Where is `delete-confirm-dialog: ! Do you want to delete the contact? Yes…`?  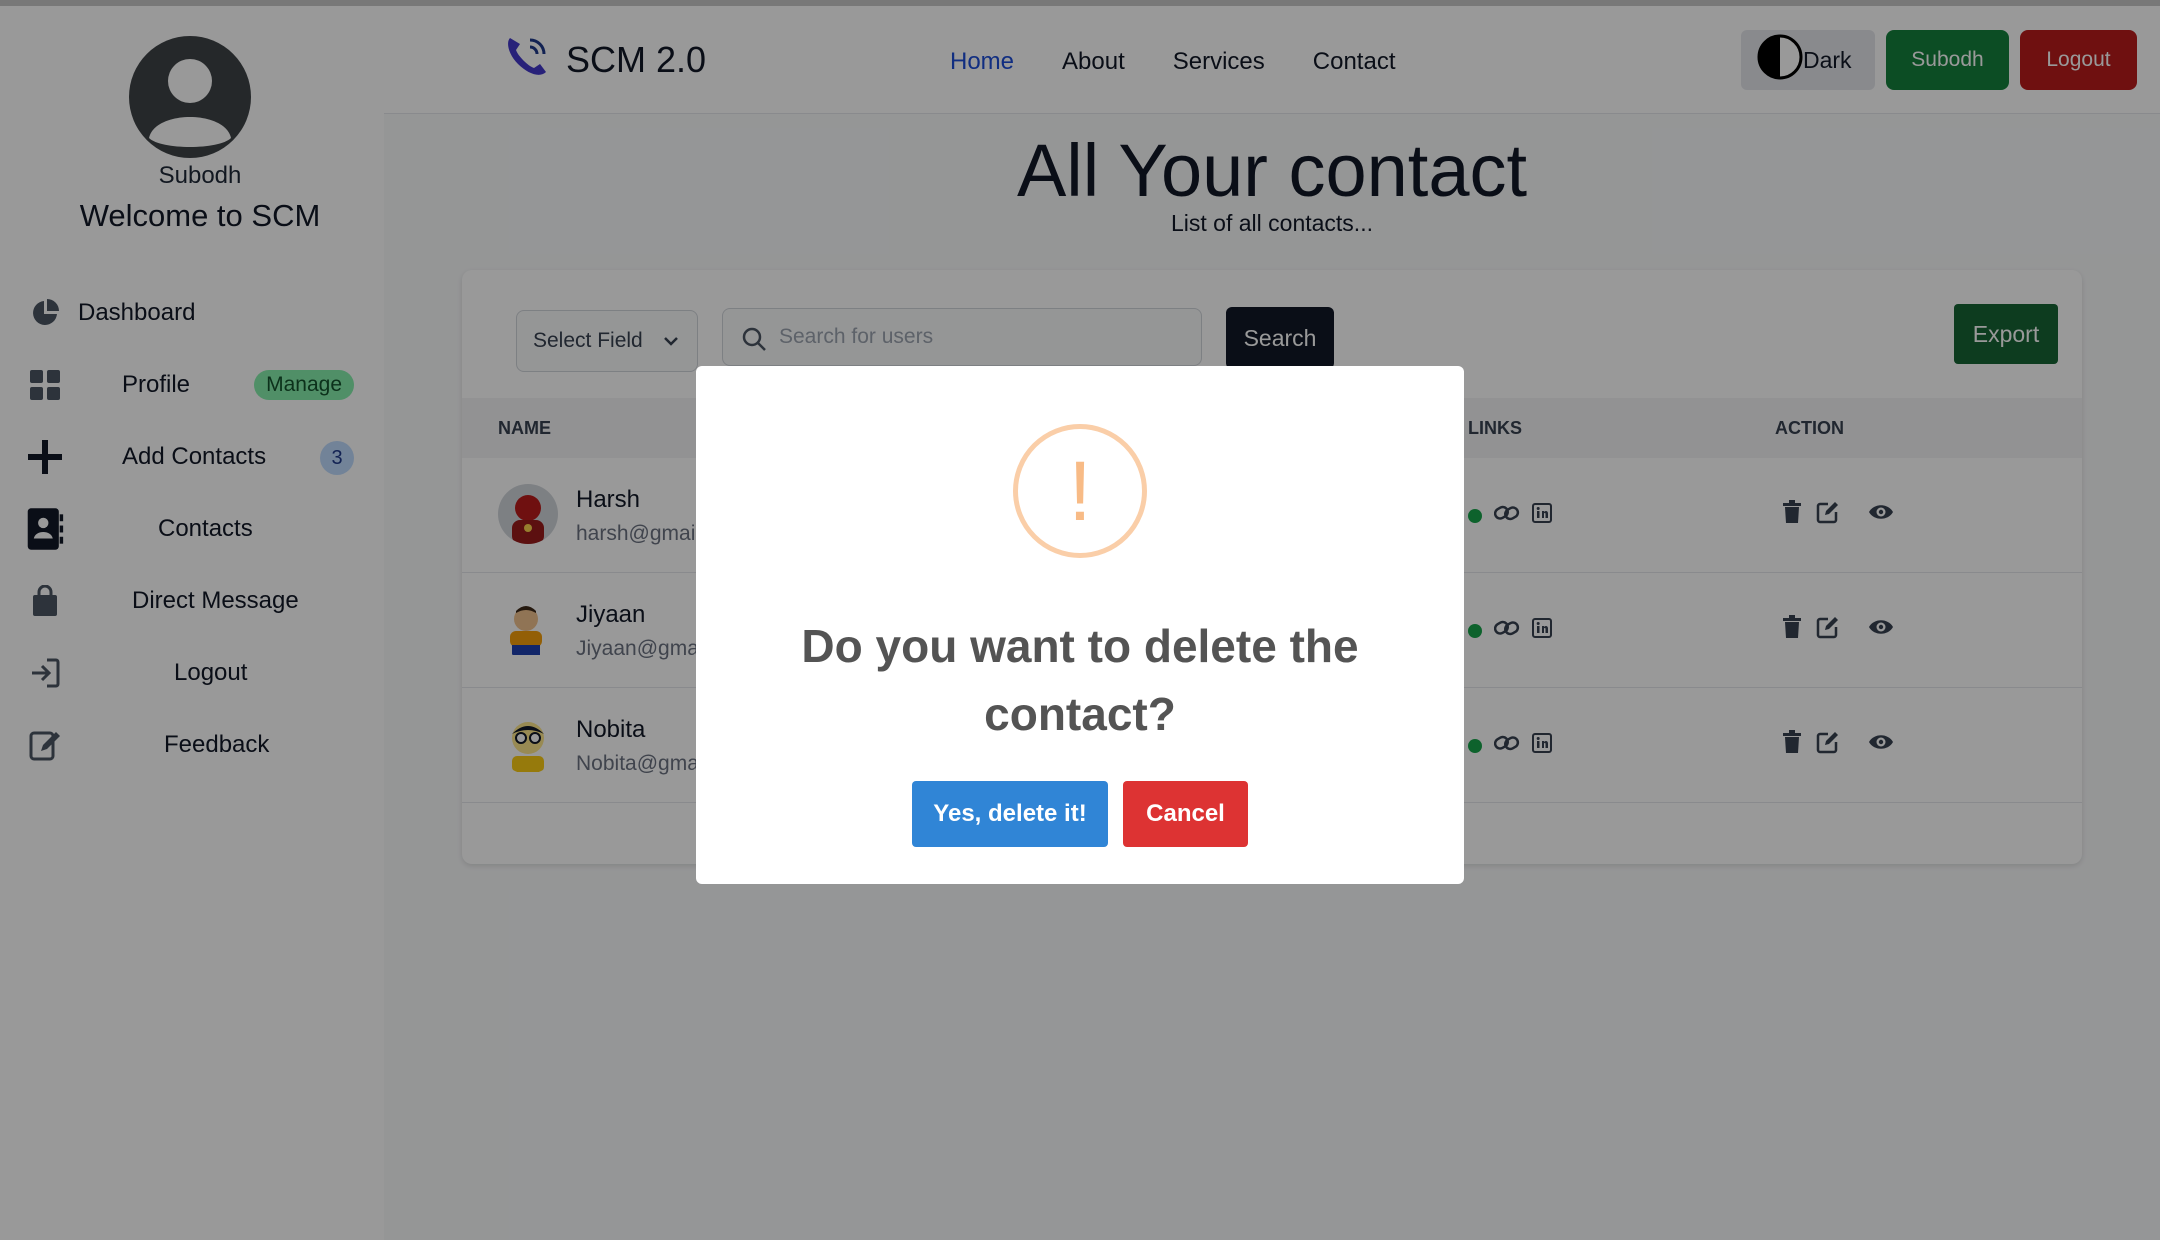 delete-confirm-dialog: ! Do you want to delete the contact? Yes… is located at coordinates (1080, 625).